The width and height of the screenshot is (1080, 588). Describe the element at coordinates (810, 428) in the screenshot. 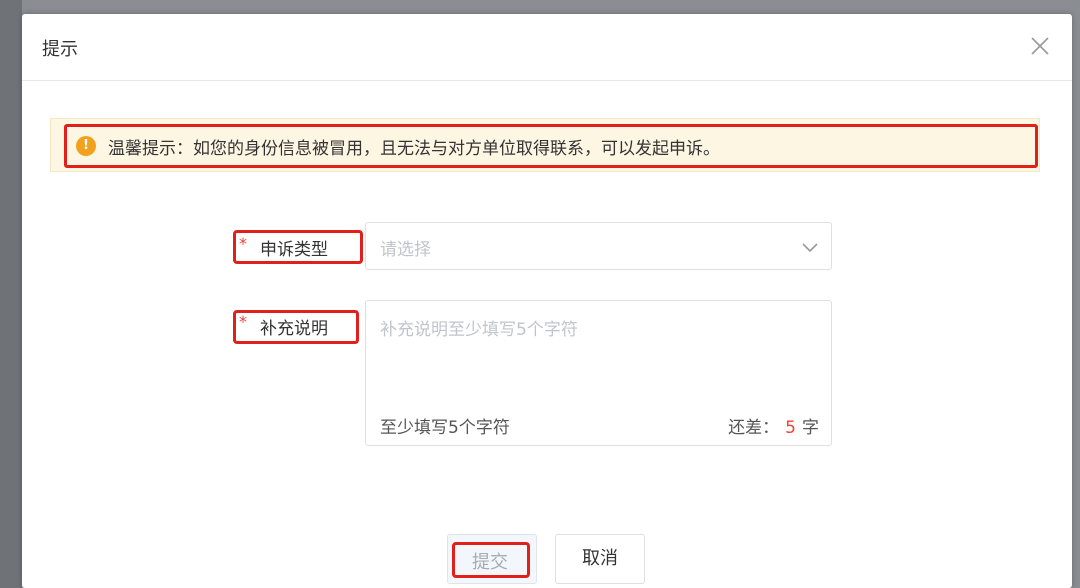

I see `remaining-suffix: 字` at that location.